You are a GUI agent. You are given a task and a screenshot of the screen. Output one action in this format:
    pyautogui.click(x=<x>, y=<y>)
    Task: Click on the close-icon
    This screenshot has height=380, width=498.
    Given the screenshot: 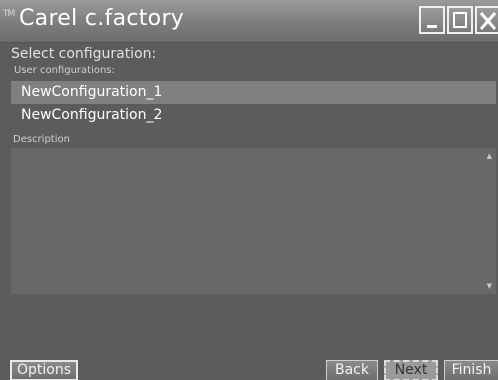 What is the action you would take?
    pyautogui.click(x=488, y=21)
    